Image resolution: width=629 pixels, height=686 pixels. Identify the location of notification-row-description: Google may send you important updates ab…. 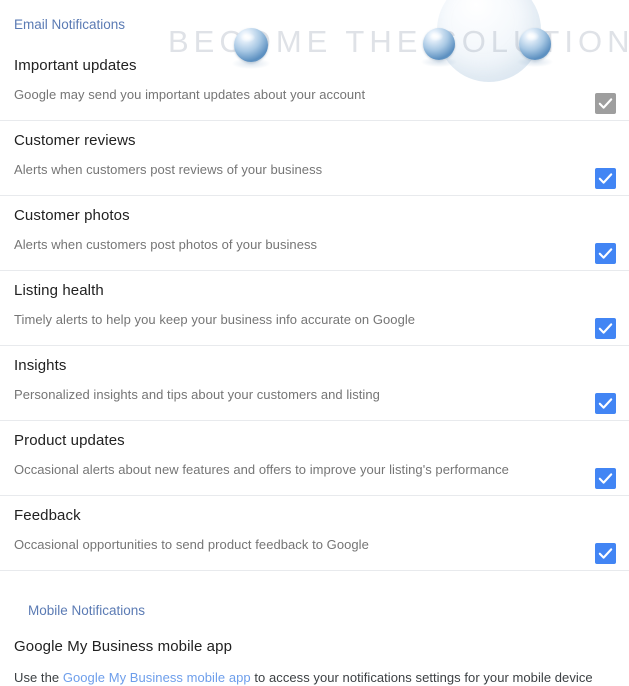
(190, 94).